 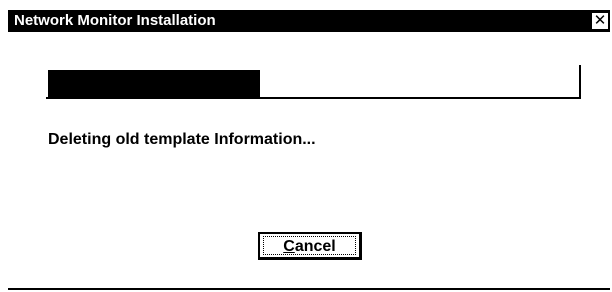 What do you see at coordinates (154, 83) in the screenshot?
I see `progress-fill` at bounding box center [154, 83].